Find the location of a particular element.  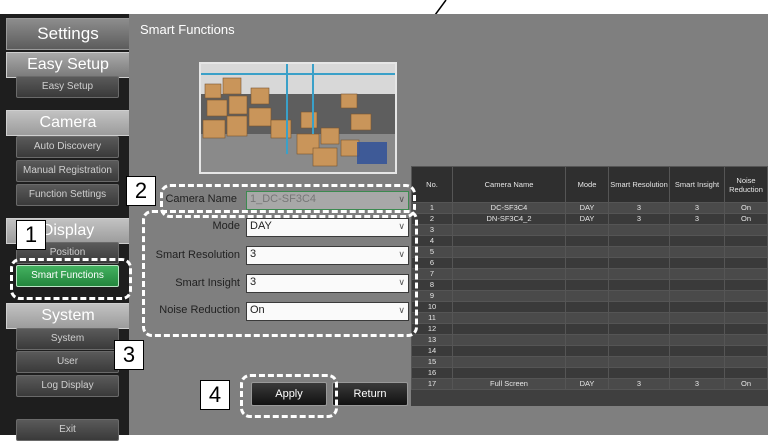

table-row: 12 is located at coordinates (589, 329).